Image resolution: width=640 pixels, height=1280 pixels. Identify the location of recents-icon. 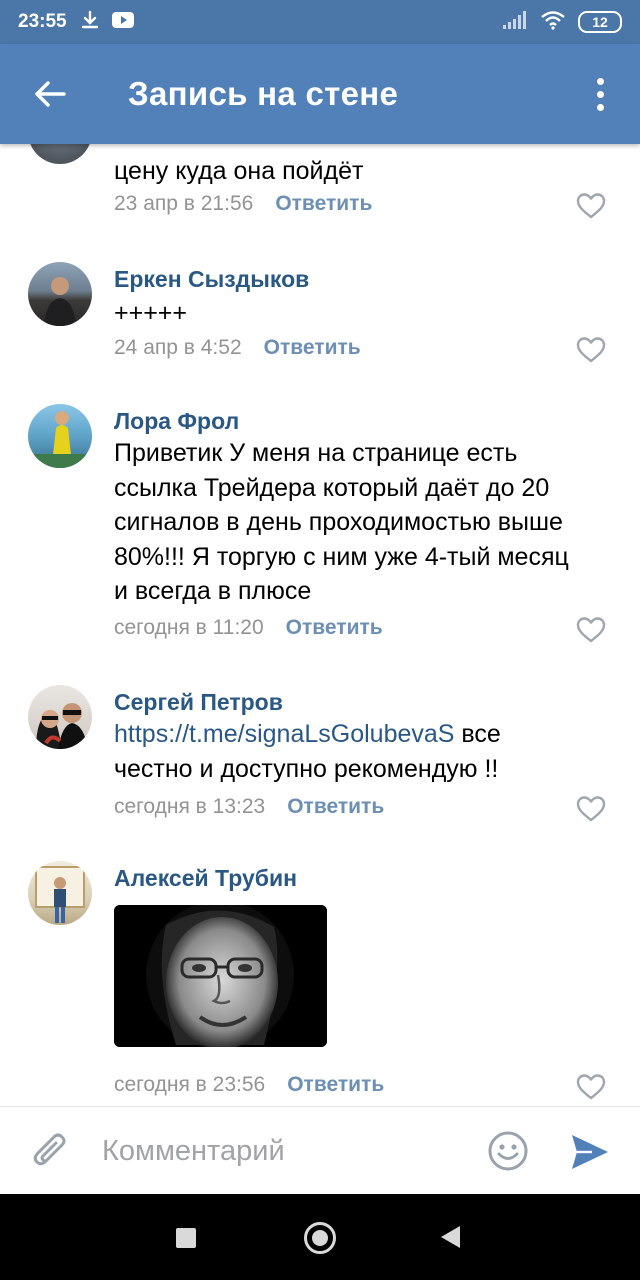
(186, 1238).